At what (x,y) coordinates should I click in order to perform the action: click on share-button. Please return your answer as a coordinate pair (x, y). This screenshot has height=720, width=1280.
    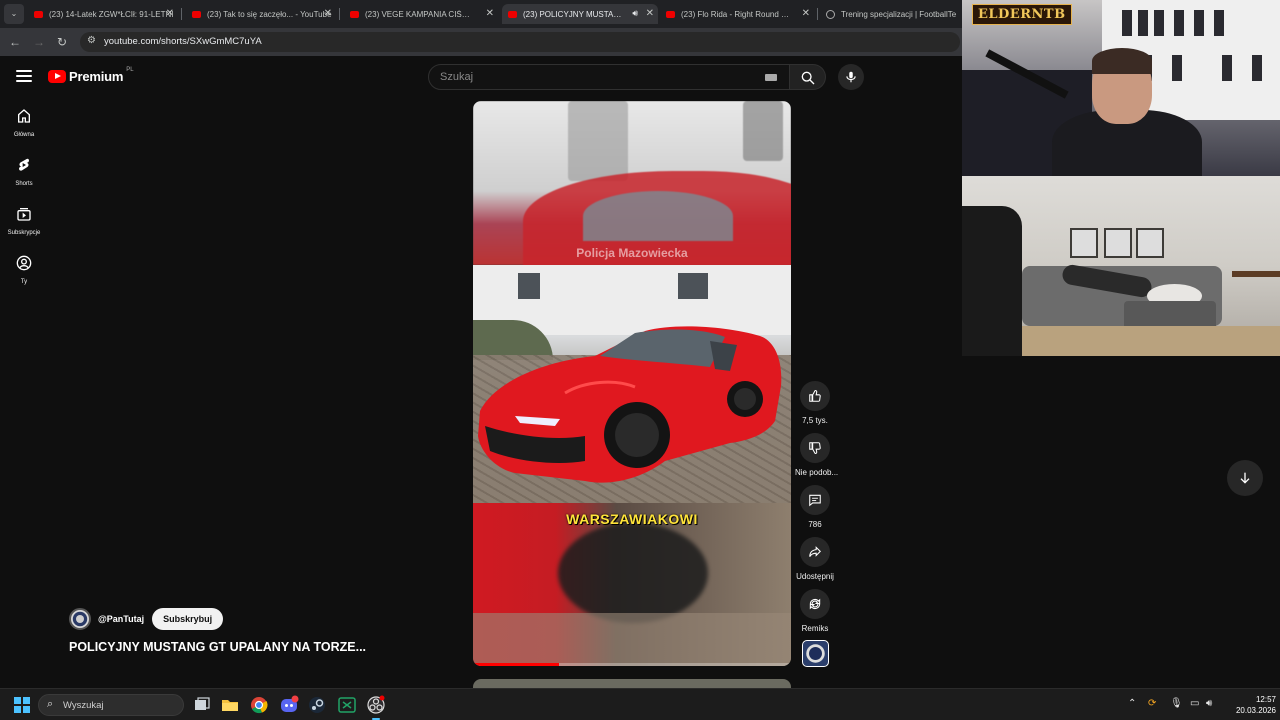
    Looking at the image, I should click on (815, 552).